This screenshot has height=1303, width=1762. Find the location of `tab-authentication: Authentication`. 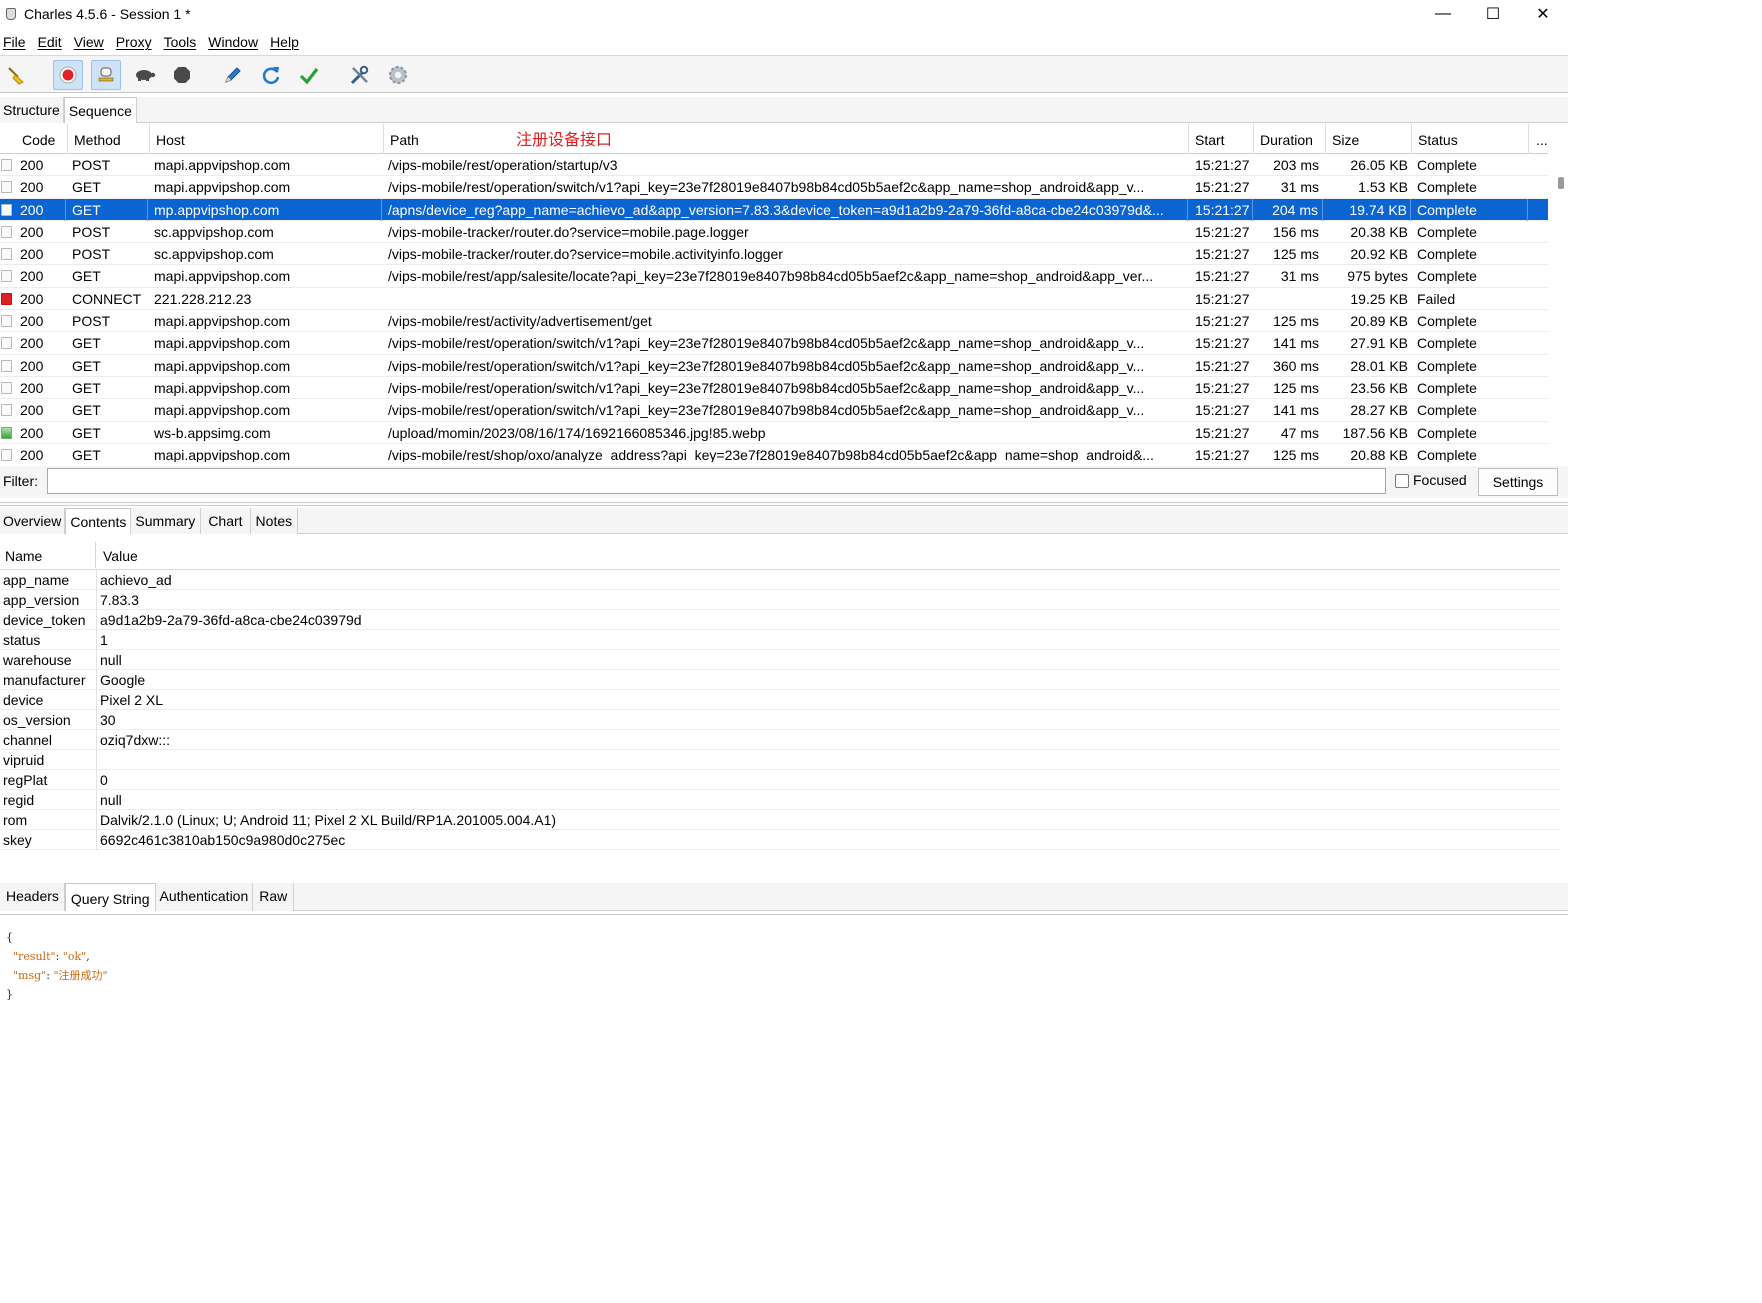

tab-authentication: Authentication is located at coordinates (204, 897).